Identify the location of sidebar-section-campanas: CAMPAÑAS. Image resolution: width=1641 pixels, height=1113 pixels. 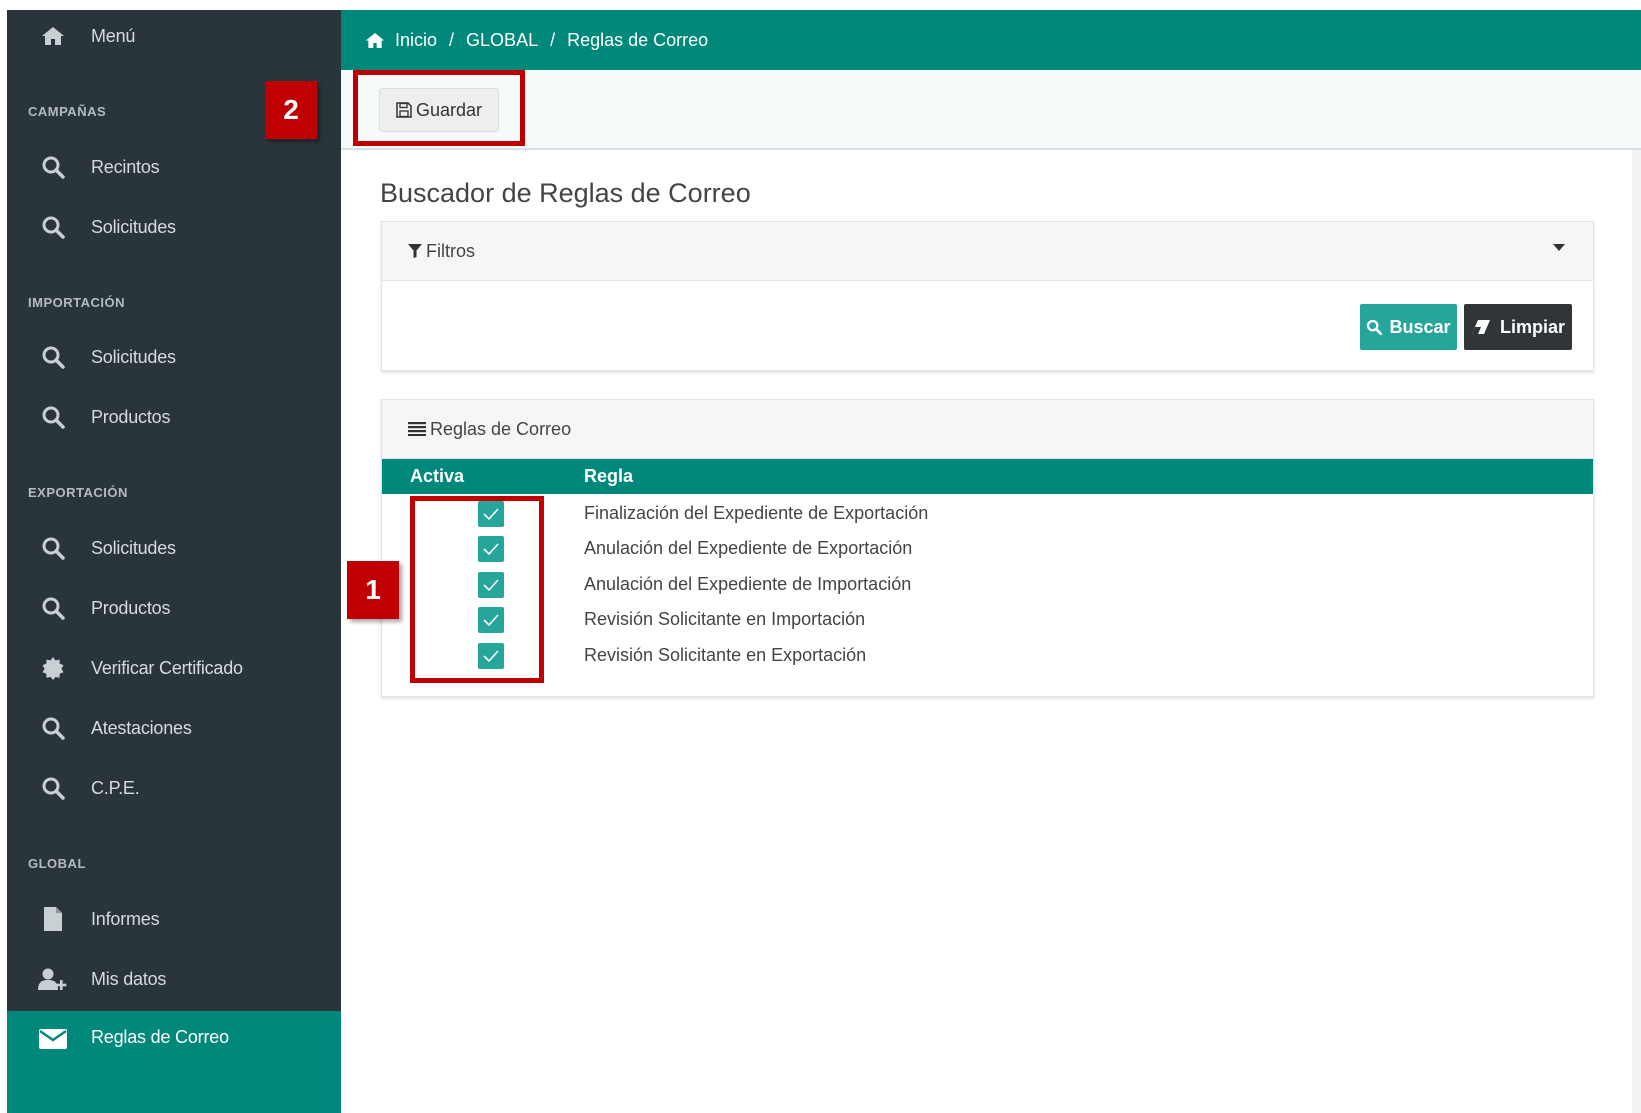
(67, 111).